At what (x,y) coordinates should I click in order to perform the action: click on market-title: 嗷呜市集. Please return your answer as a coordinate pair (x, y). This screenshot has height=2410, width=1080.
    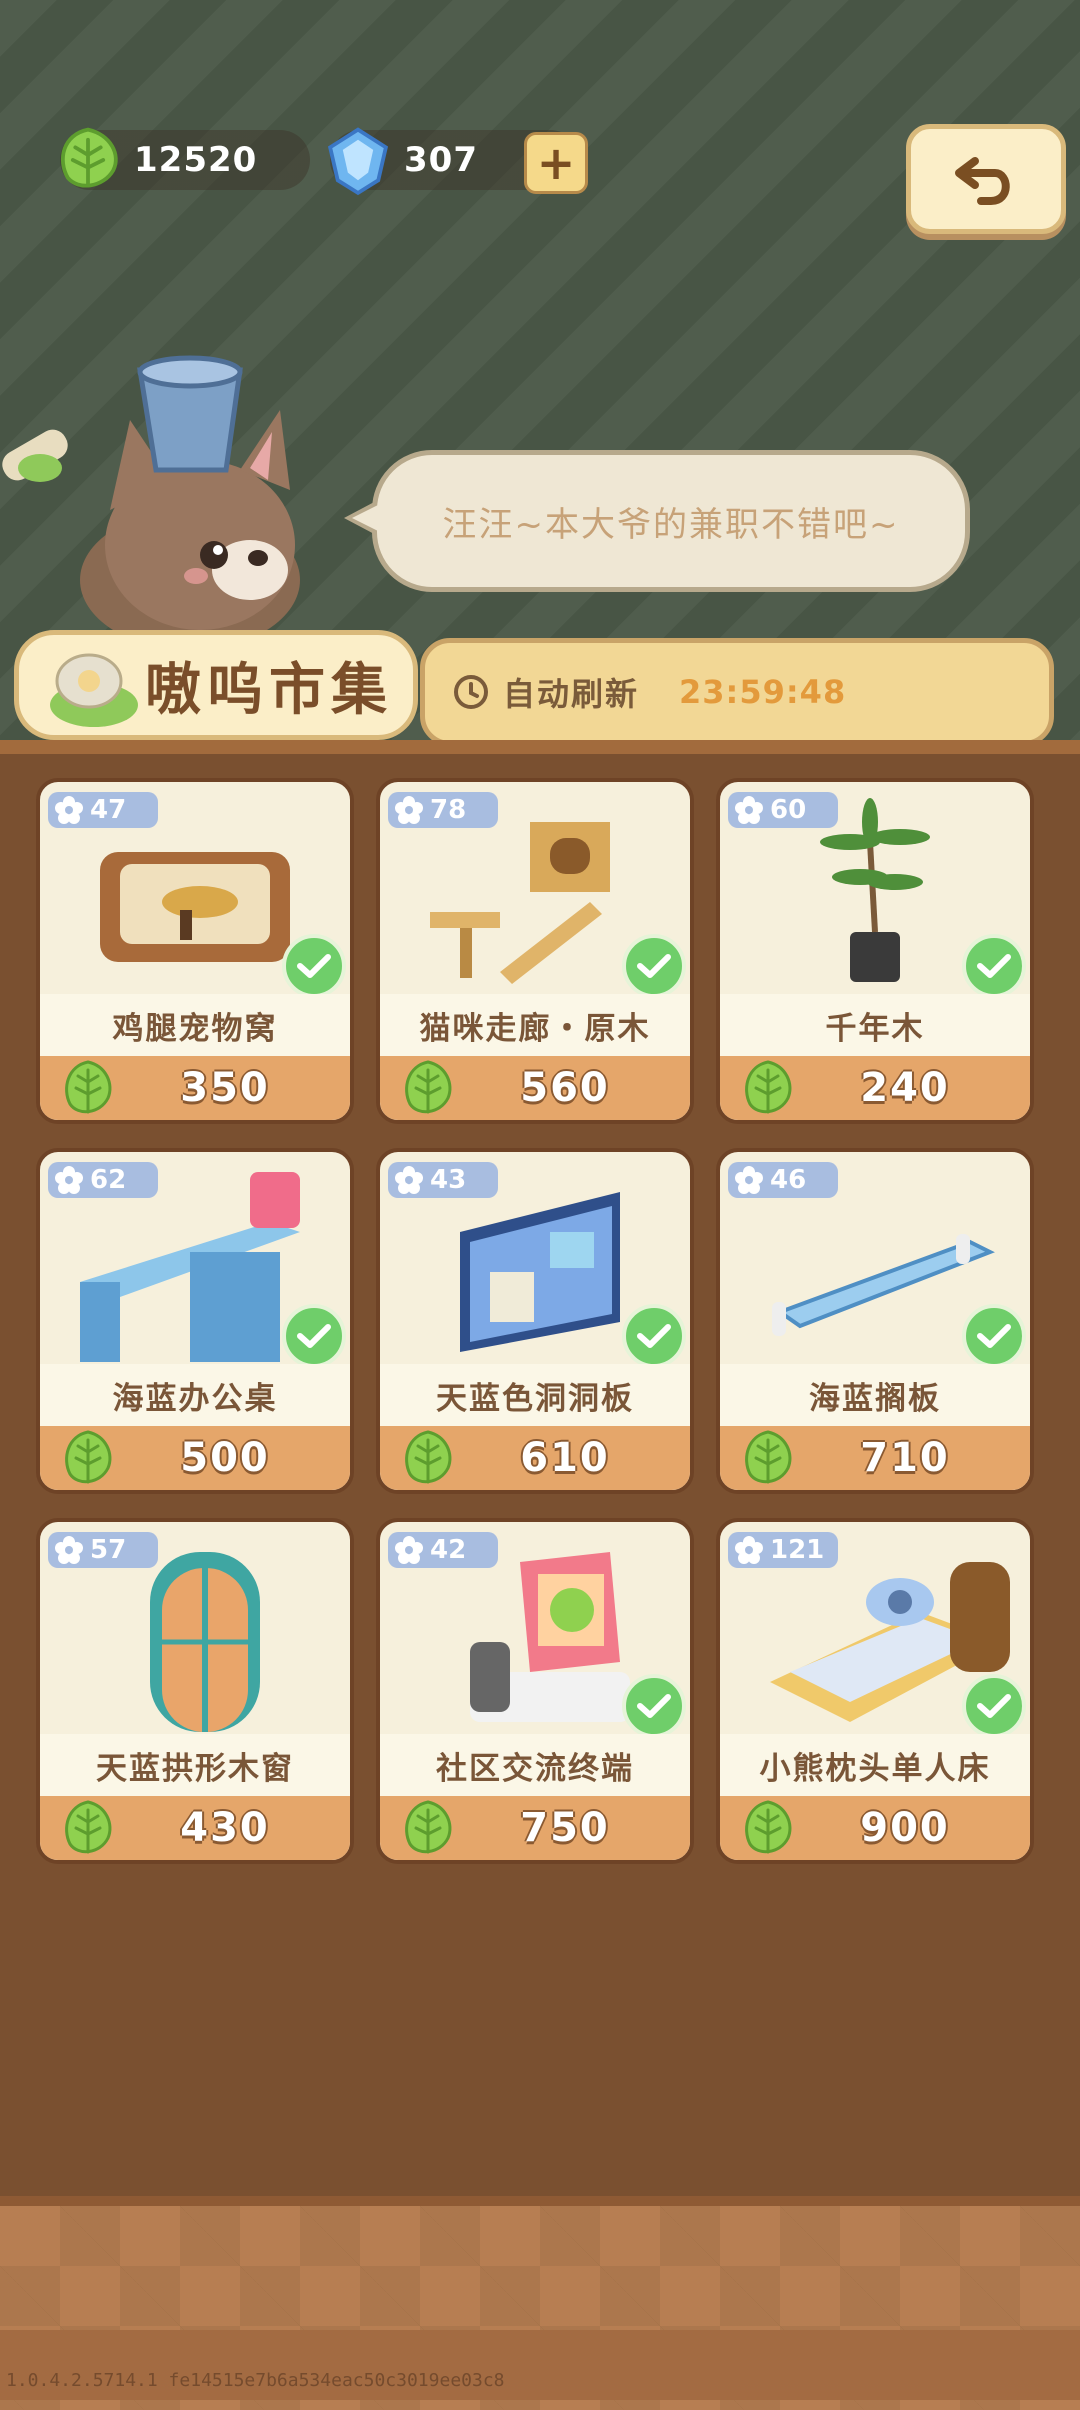
    Looking at the image, I should click on (269, 690).